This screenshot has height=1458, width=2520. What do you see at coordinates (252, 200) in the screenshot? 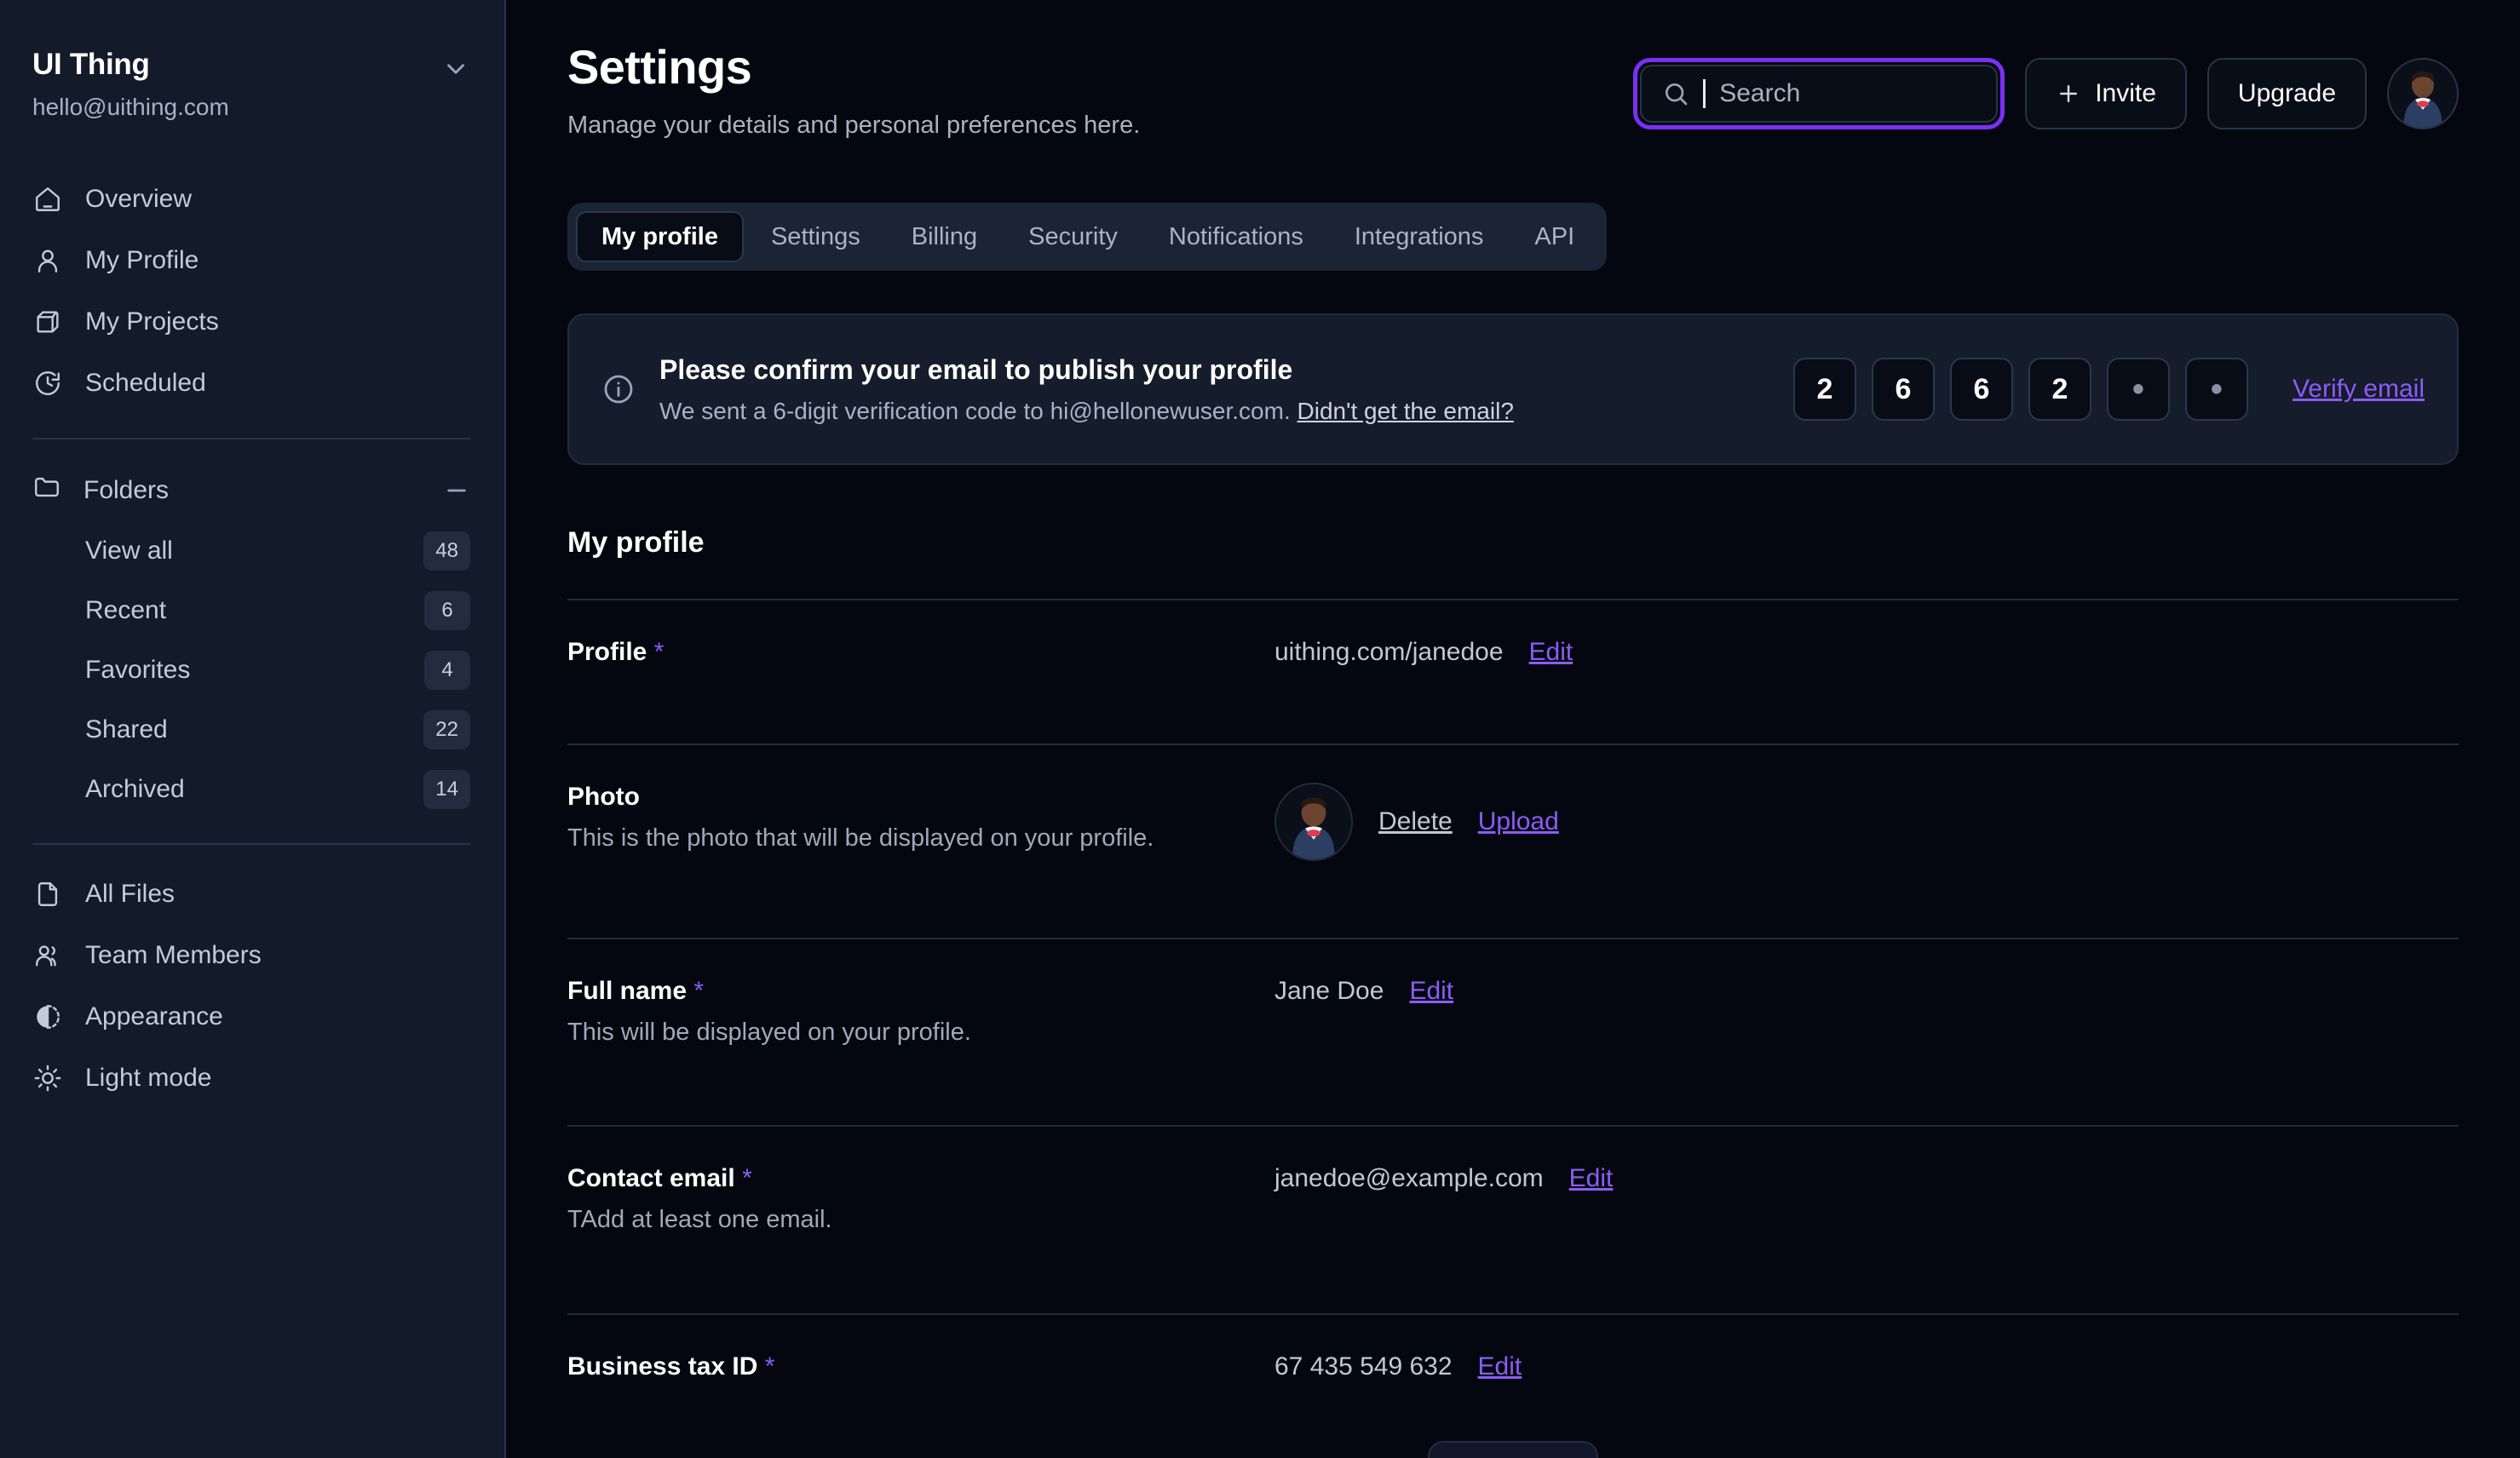
I see `sidebar-item-overview: Overview` at bounding box center [252, 200].